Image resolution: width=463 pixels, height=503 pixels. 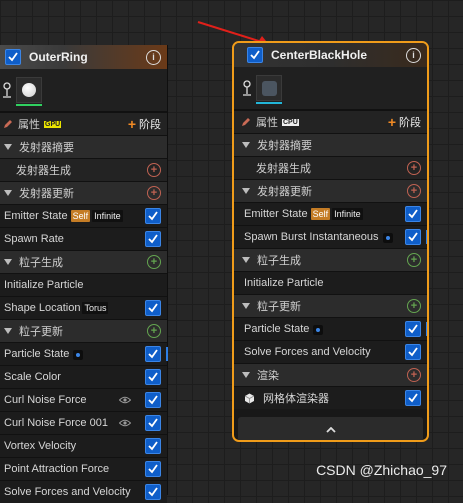 What do you see at coordinates (83, 399) in the screenshot?
I see `curl-noise-force-module: Curl Noise Force` at bounding box center [83, 399].